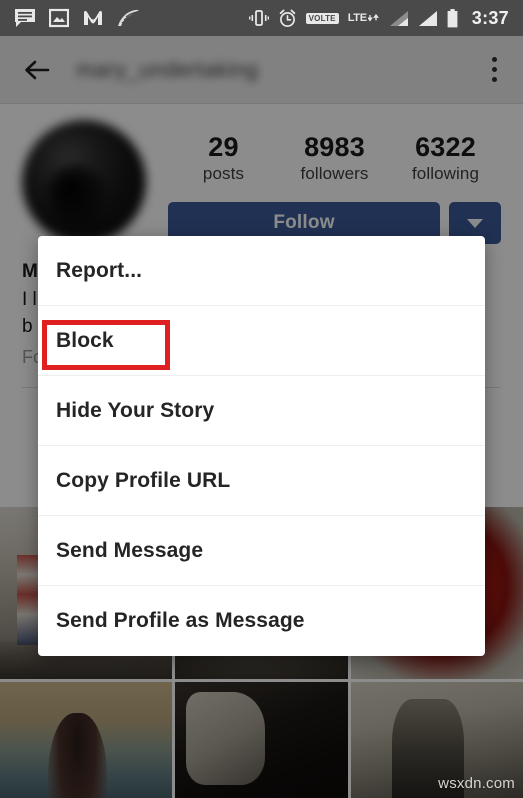 This screenshot has width=523, height=798. What do you see at coordinates (490, 17) in the screenshot?
I see `status-clock: 3:37` at bounding box center [490, 17].